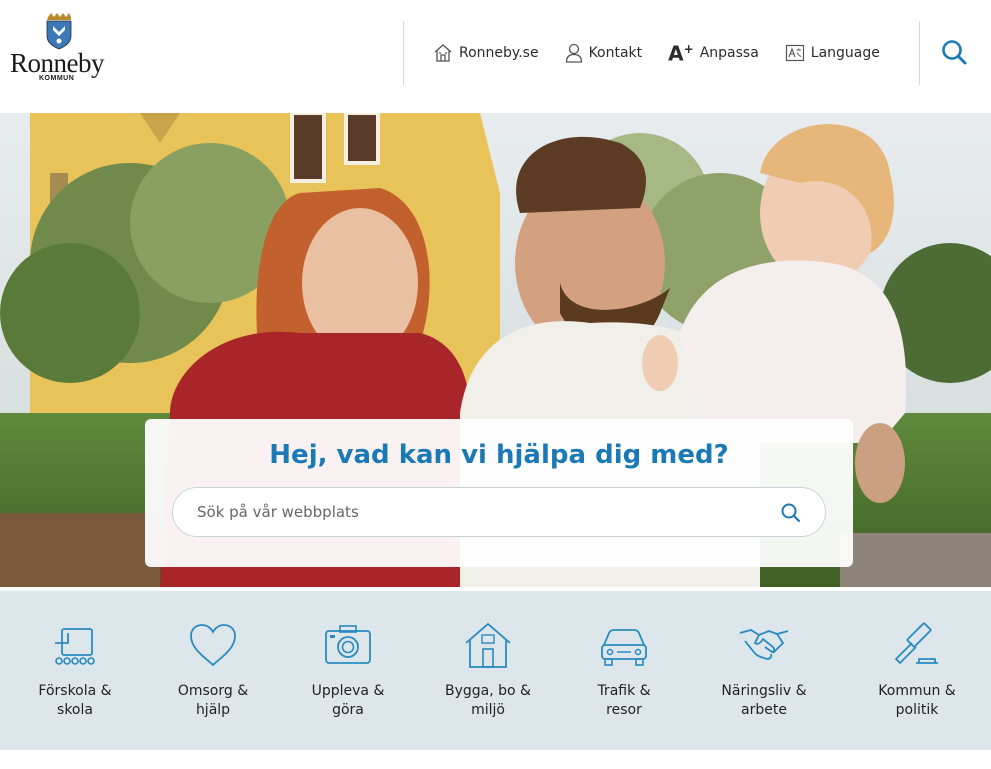  I want to click on category-bygga-bo-miljo: Bygga, bo & miljö, so click(488, 670).